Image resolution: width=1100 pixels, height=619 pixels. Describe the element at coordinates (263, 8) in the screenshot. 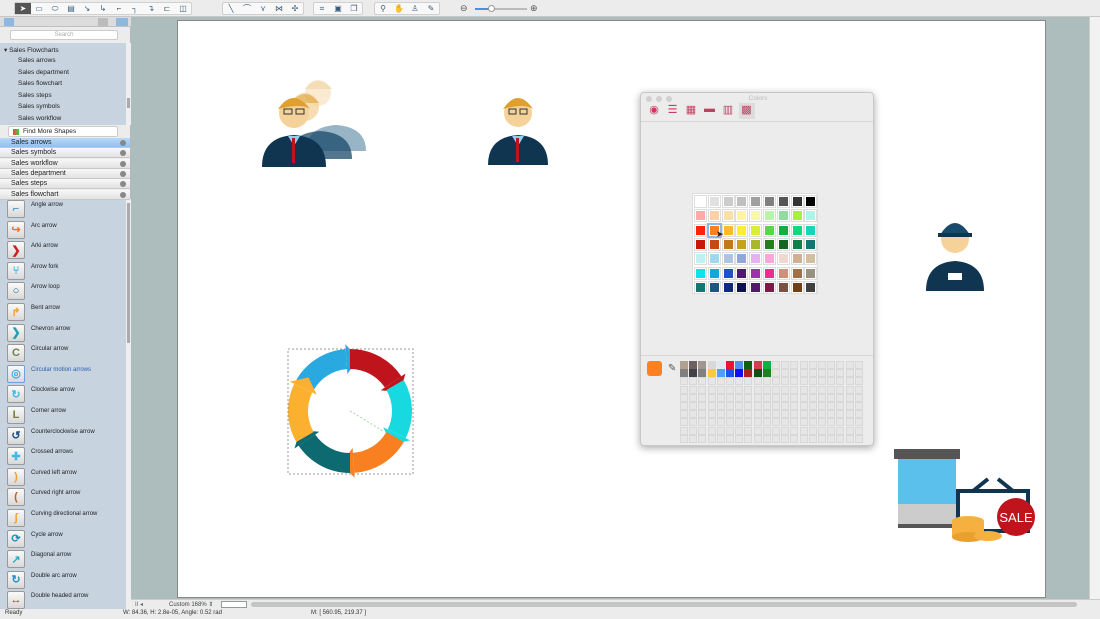

I see `polyline-icon: ⋎` at that location.